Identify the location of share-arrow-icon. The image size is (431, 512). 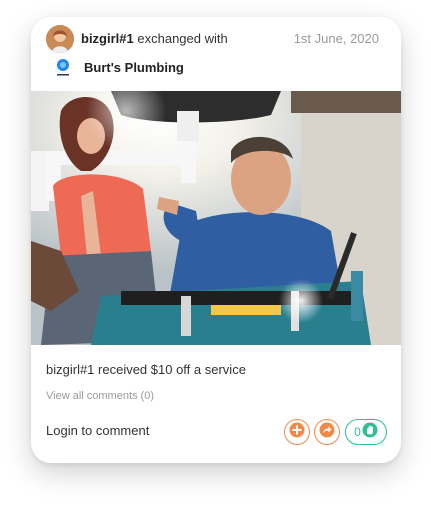
(327, 432).